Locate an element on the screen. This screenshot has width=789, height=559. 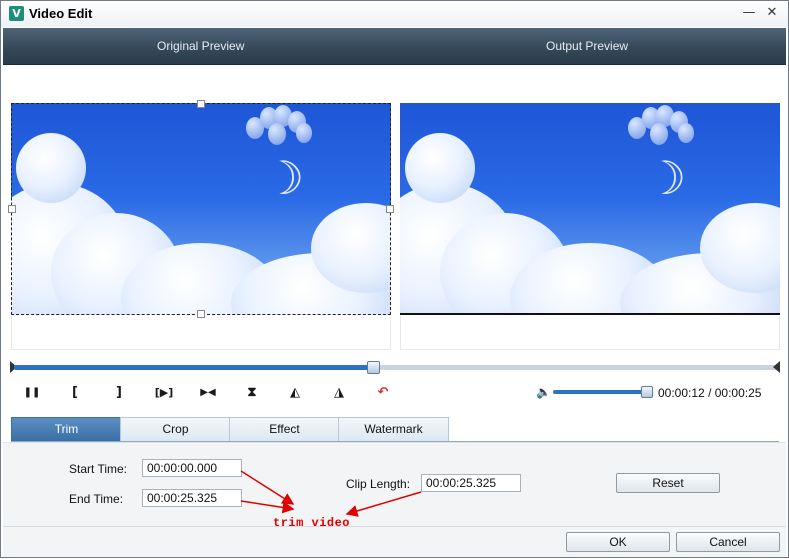
total-time: 00:00:25 is located at coordinates (738, 393).